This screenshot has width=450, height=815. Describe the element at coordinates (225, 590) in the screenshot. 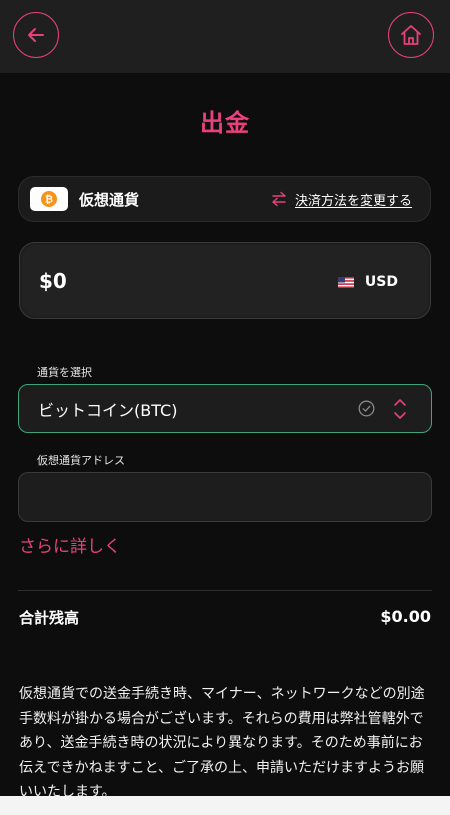

I see `divider` at that location.